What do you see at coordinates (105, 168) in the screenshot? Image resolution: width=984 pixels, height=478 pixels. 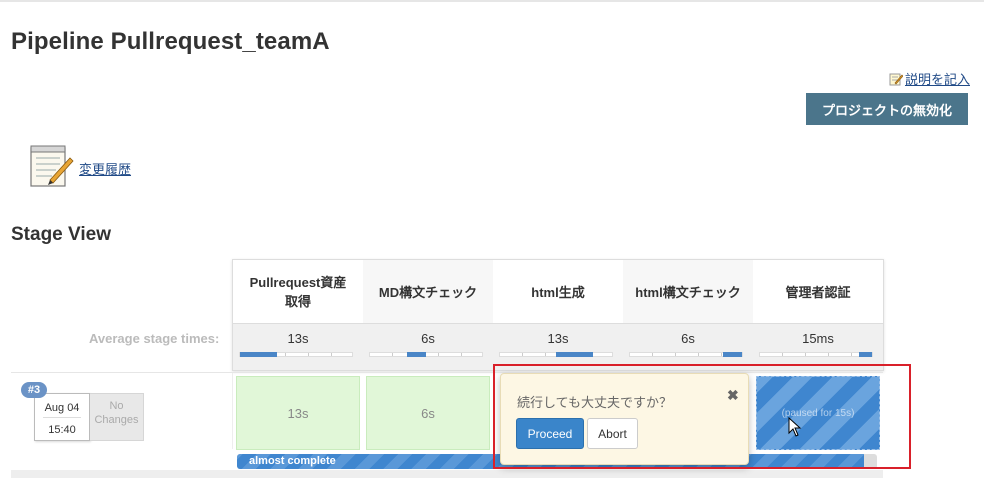 I see `changes-link: 変更履歴` at bounding box center [105, 168].